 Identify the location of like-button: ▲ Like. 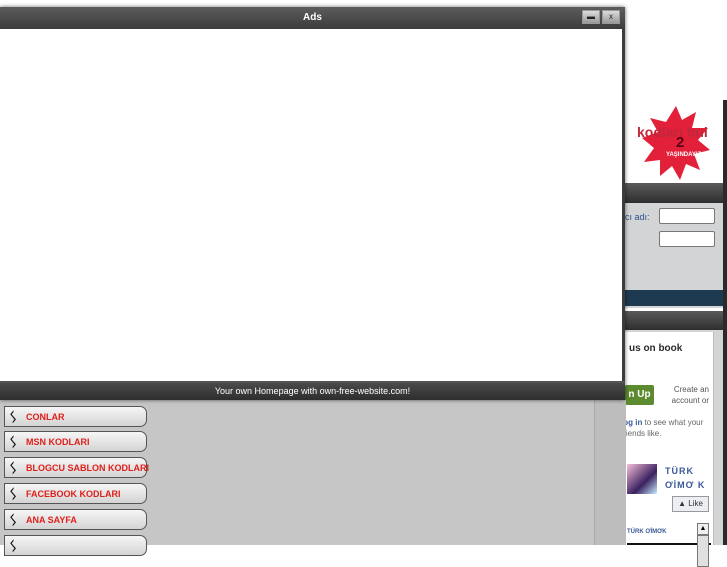
(690, 504).